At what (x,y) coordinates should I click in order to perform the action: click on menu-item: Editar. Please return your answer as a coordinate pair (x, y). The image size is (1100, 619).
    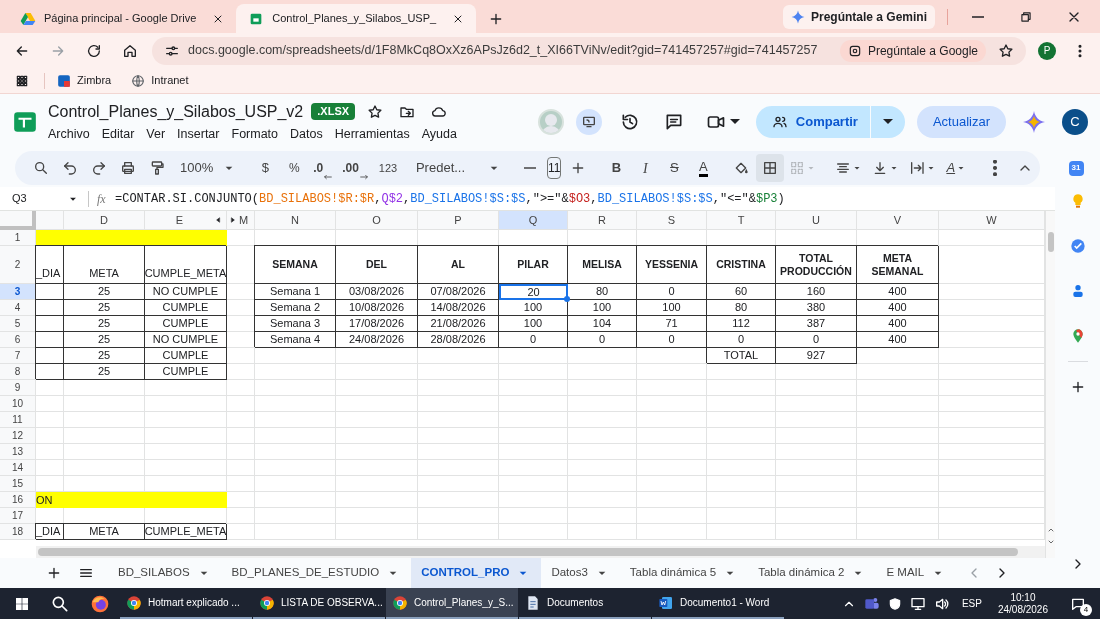
    Looking at the image, I should click on (118, 134).